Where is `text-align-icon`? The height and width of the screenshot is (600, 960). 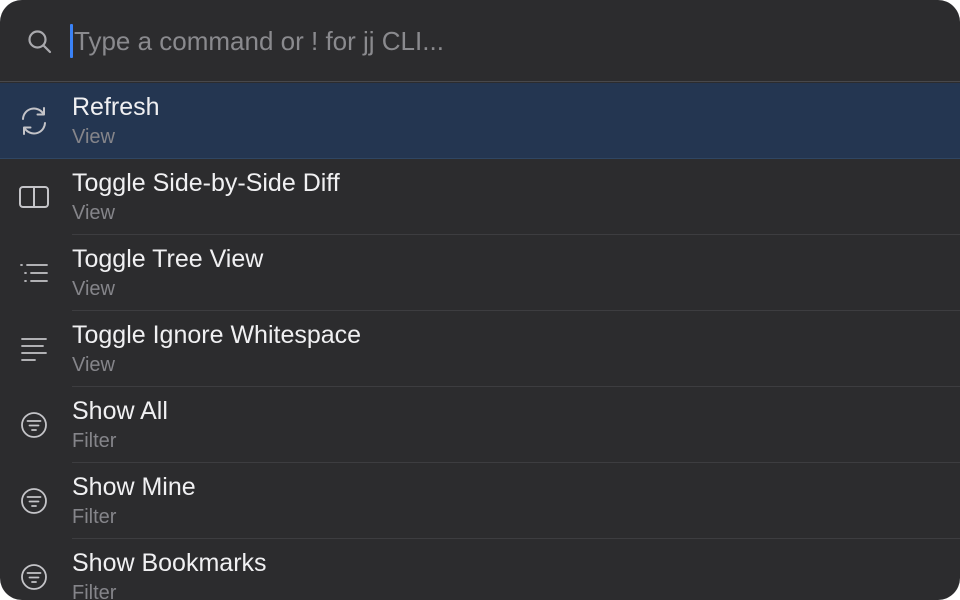
text-align-icon is located at coordinates (34, 349).